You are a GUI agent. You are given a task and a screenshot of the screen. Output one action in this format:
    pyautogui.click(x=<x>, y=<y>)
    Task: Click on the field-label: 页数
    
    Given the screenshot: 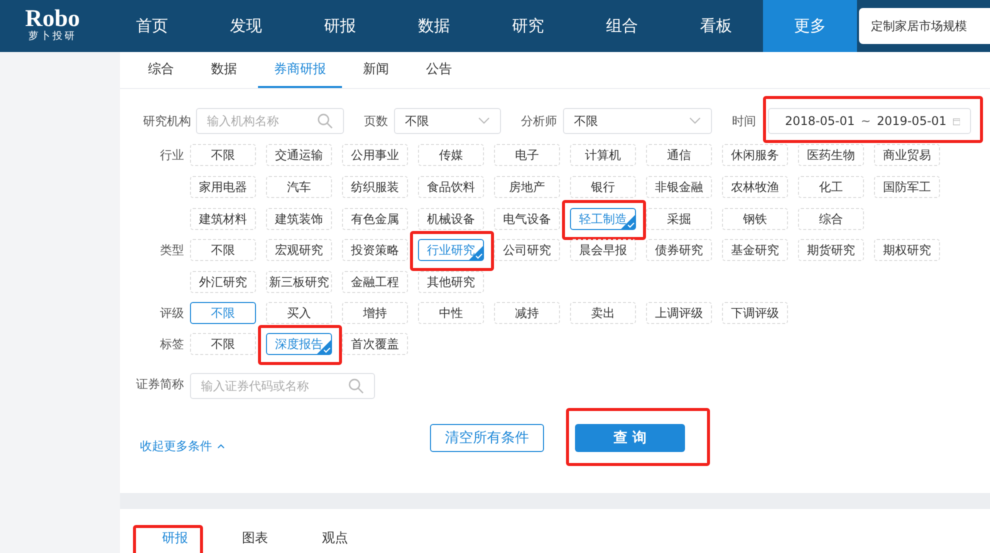 What is the action you would take?
    pyautogui.click(x=376, y=121)
    